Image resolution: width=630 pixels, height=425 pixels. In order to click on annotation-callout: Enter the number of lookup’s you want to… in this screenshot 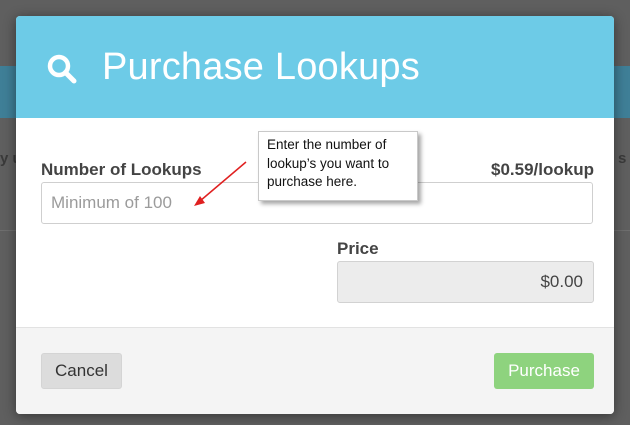, I will do `click(338, 166)`.